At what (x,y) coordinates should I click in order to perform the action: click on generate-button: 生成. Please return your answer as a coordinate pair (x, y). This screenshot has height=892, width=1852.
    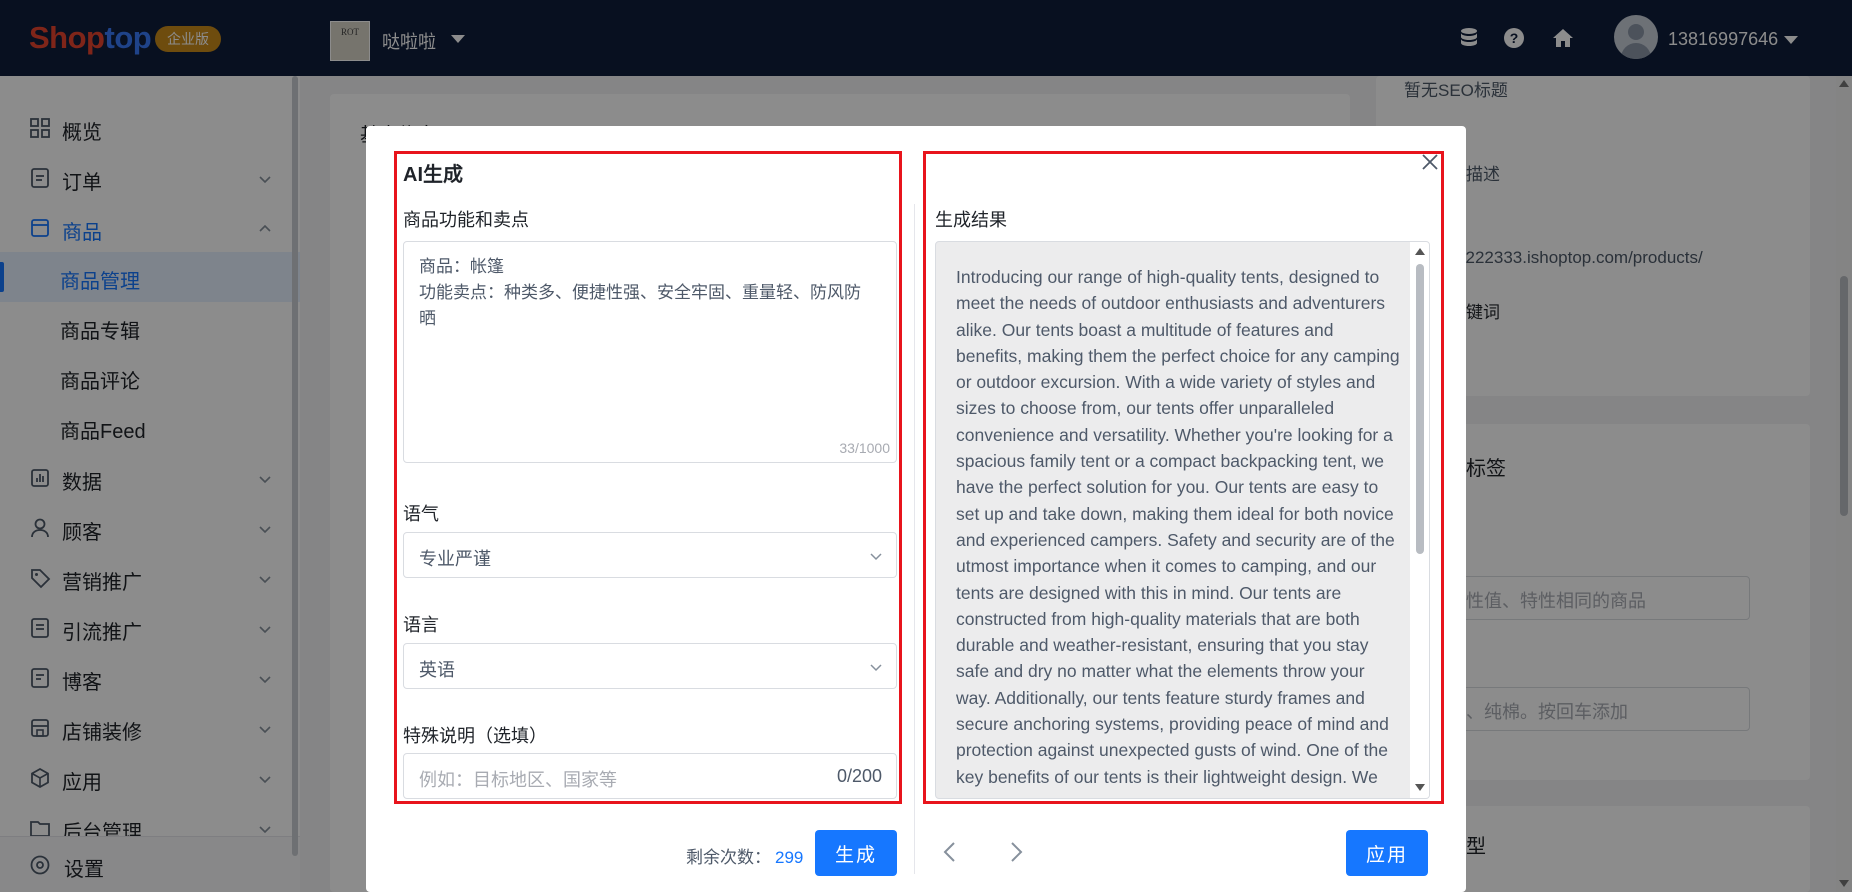
    Looking at the image, I should click on (856, 853).